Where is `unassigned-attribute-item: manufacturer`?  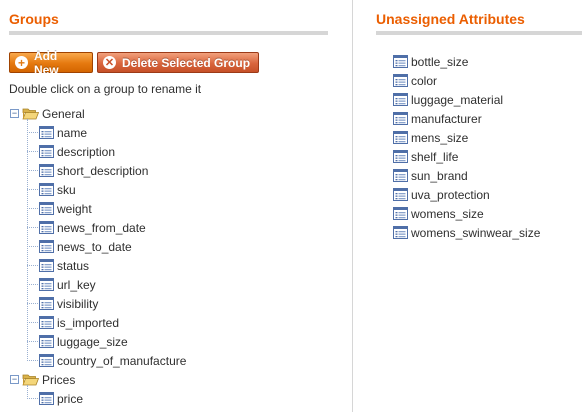
unassigned-attribute-item: manufacturer is located at coordinates (437, 118).